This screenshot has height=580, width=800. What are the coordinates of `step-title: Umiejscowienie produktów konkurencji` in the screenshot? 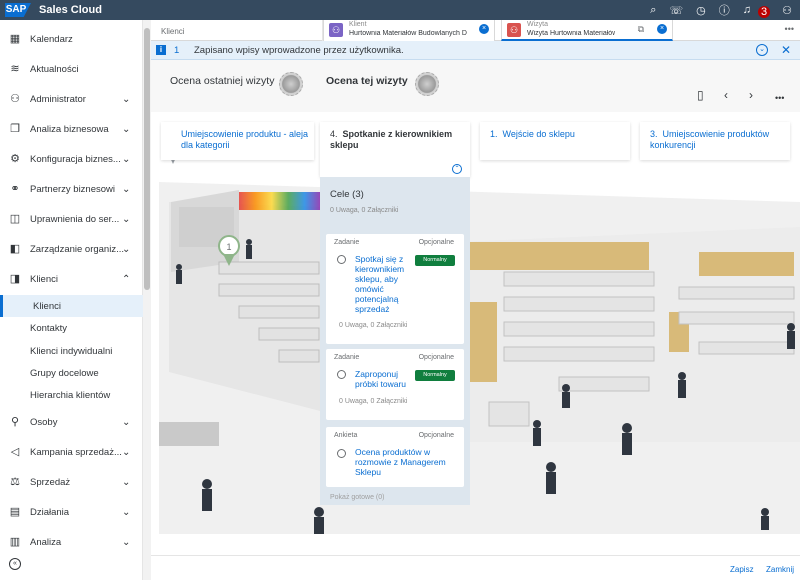 It's located at (710, 139).